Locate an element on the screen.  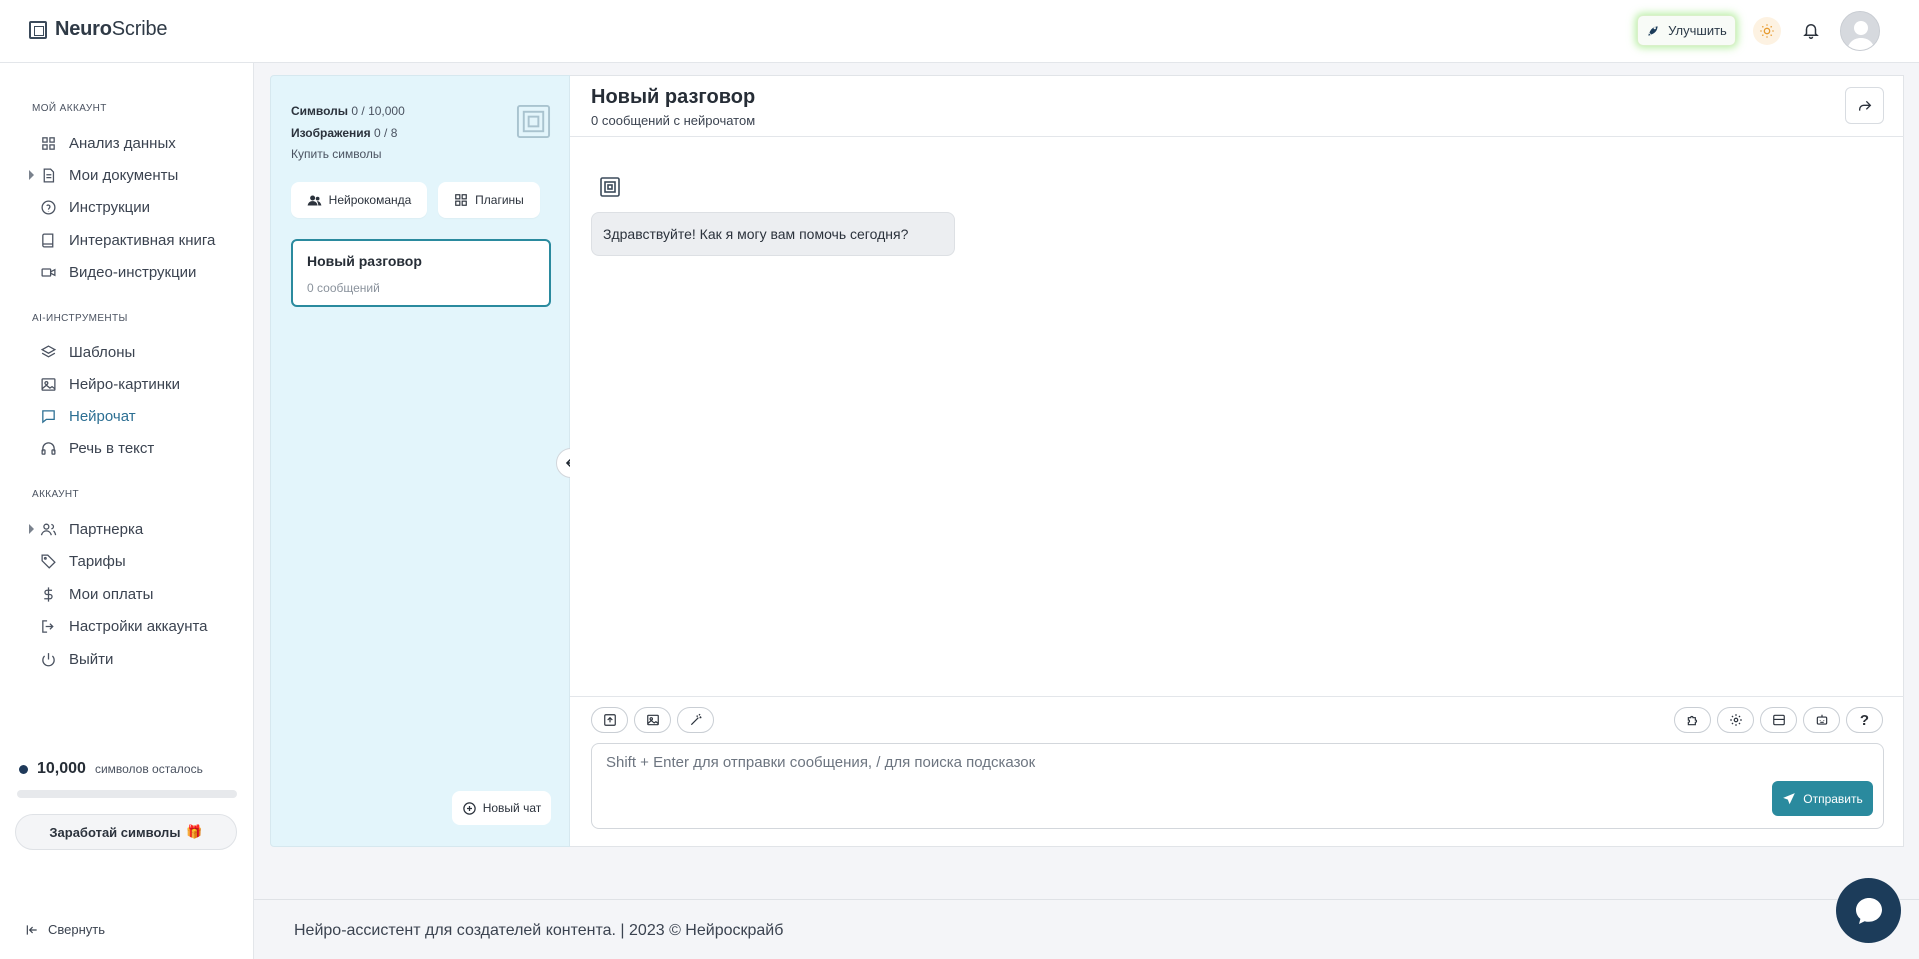
send-icon is located at coordinates (1789, 798).